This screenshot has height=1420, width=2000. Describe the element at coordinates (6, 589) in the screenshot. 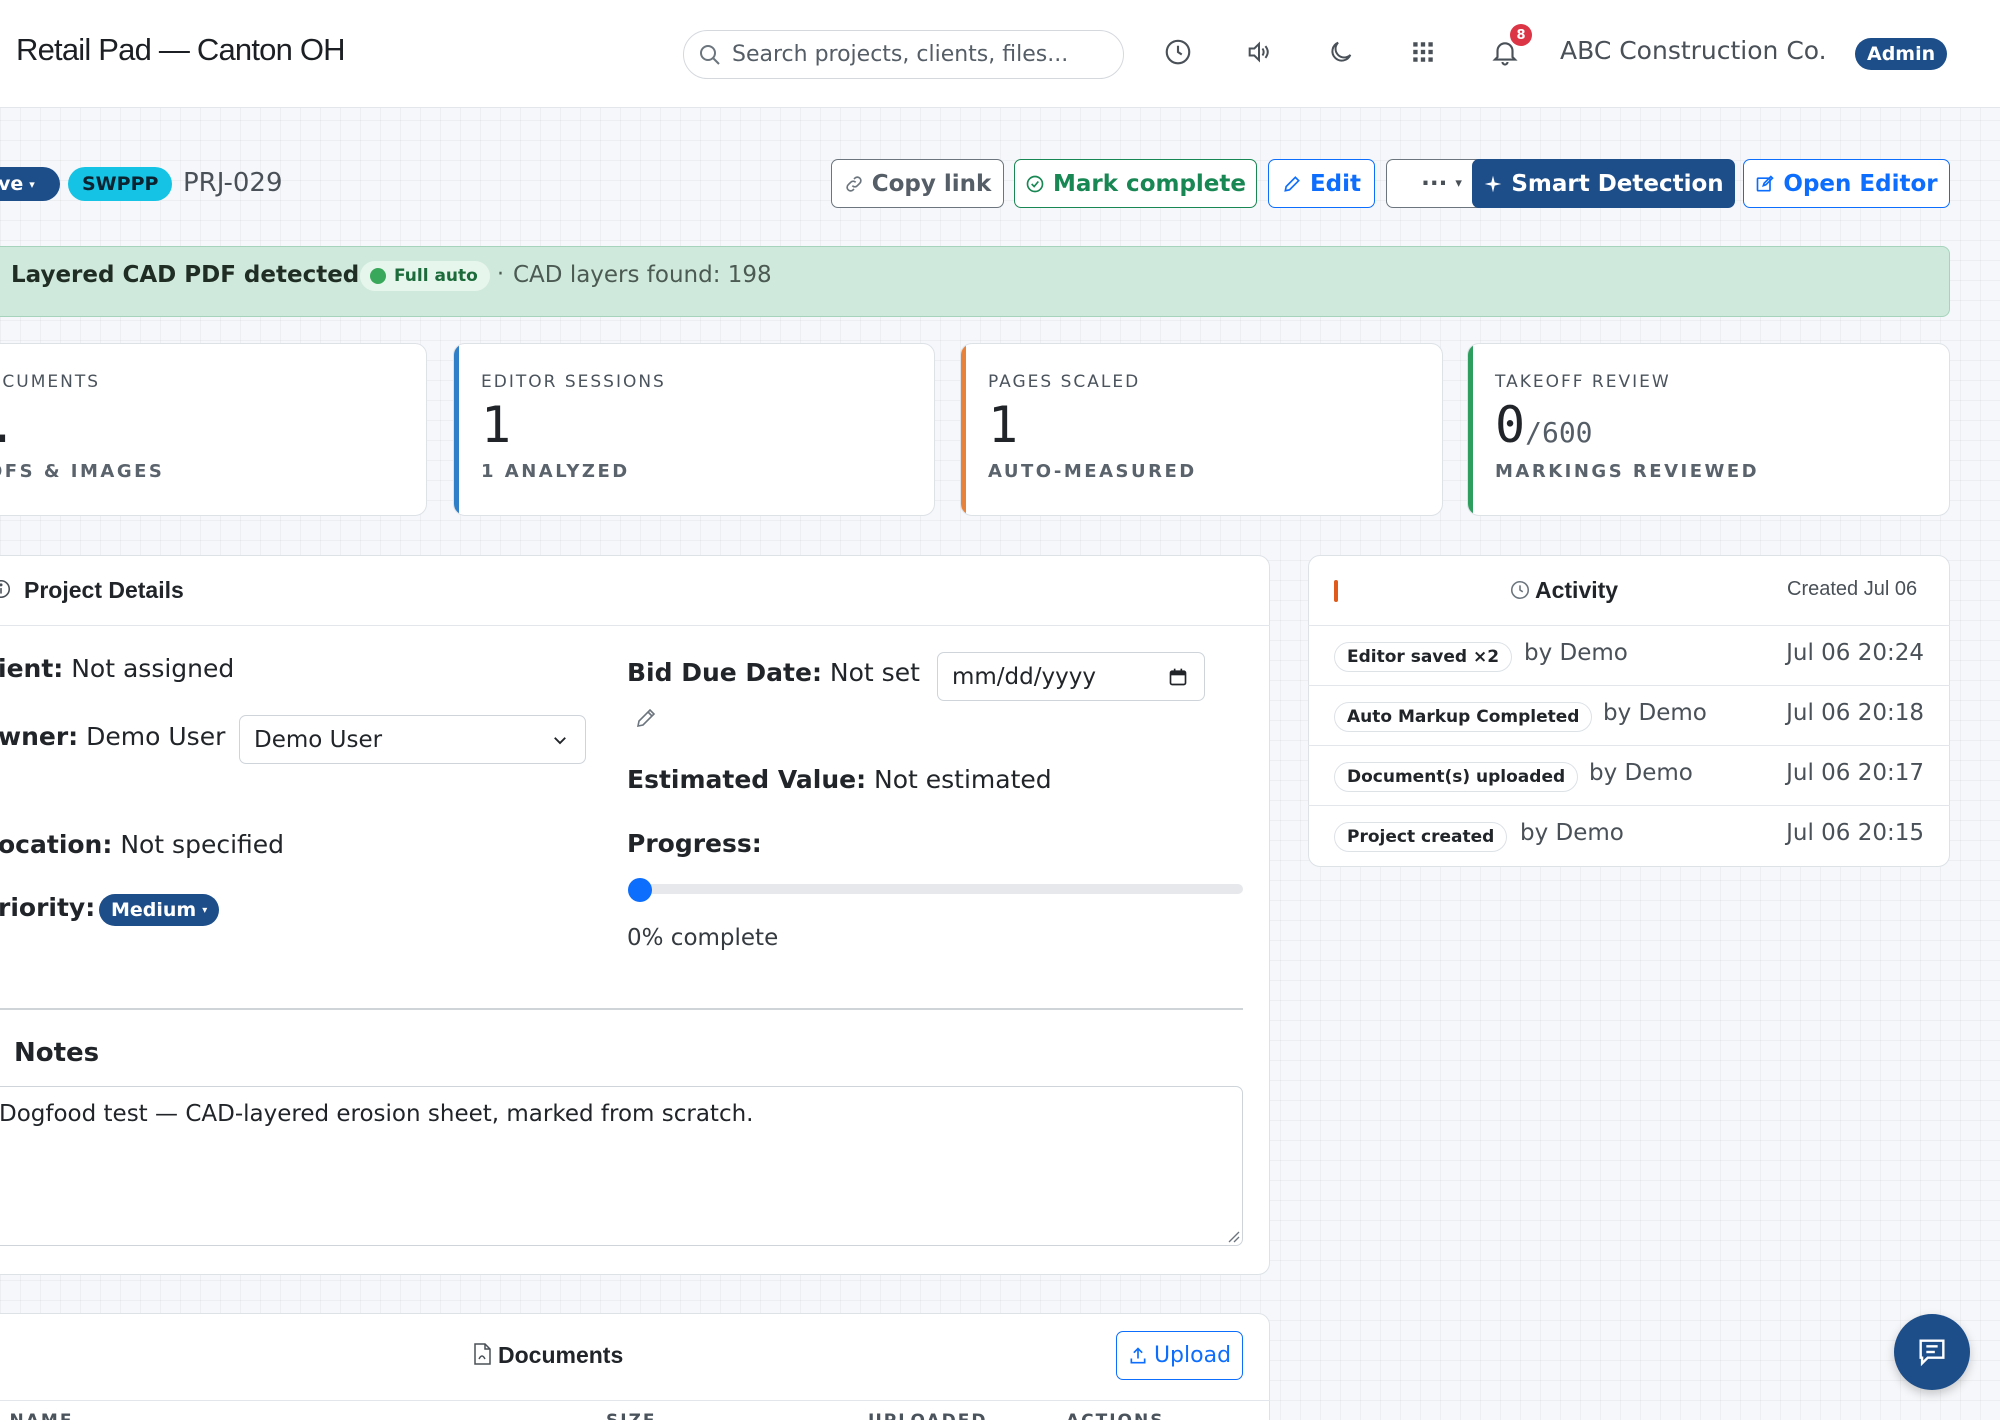

I see `info-icon` at that location.